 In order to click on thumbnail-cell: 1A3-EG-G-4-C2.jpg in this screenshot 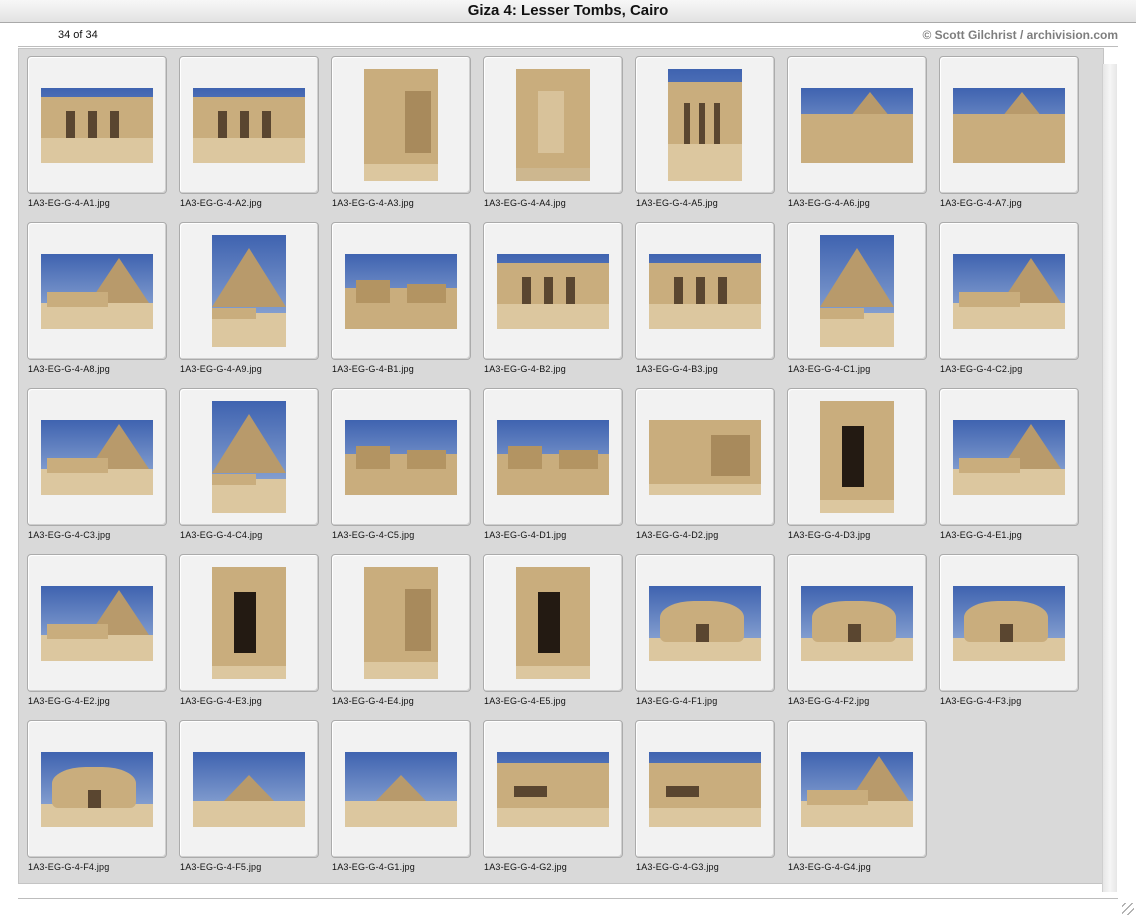, I will do `click(1009, 297)`.